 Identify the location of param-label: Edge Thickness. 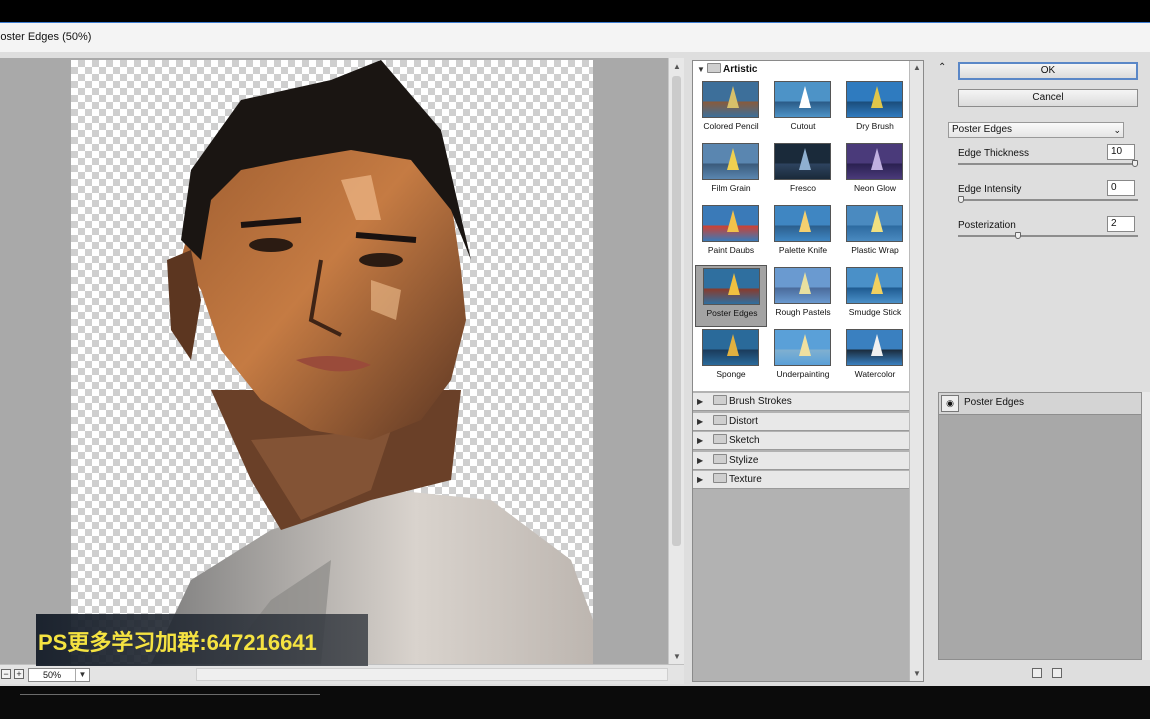
(993, 153).